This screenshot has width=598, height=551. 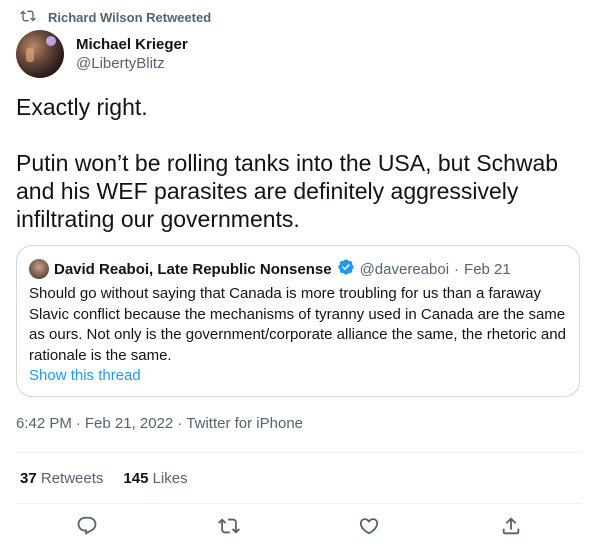 I want to click on likes-count: 145, so click(x=136, y=478).